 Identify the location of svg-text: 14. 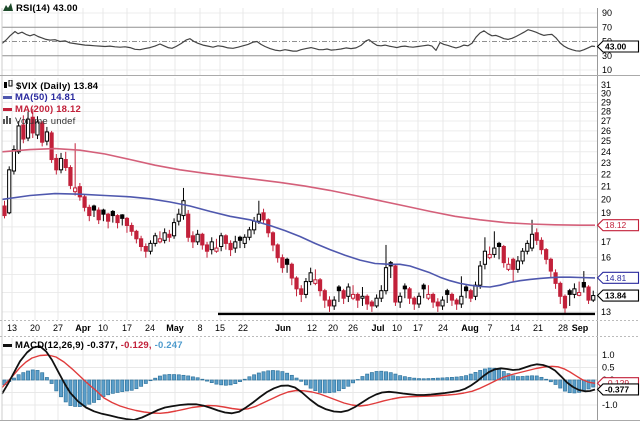
(515, 328).